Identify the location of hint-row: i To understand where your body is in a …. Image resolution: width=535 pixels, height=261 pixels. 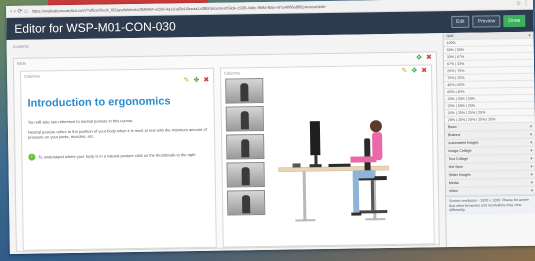
(112, 156).